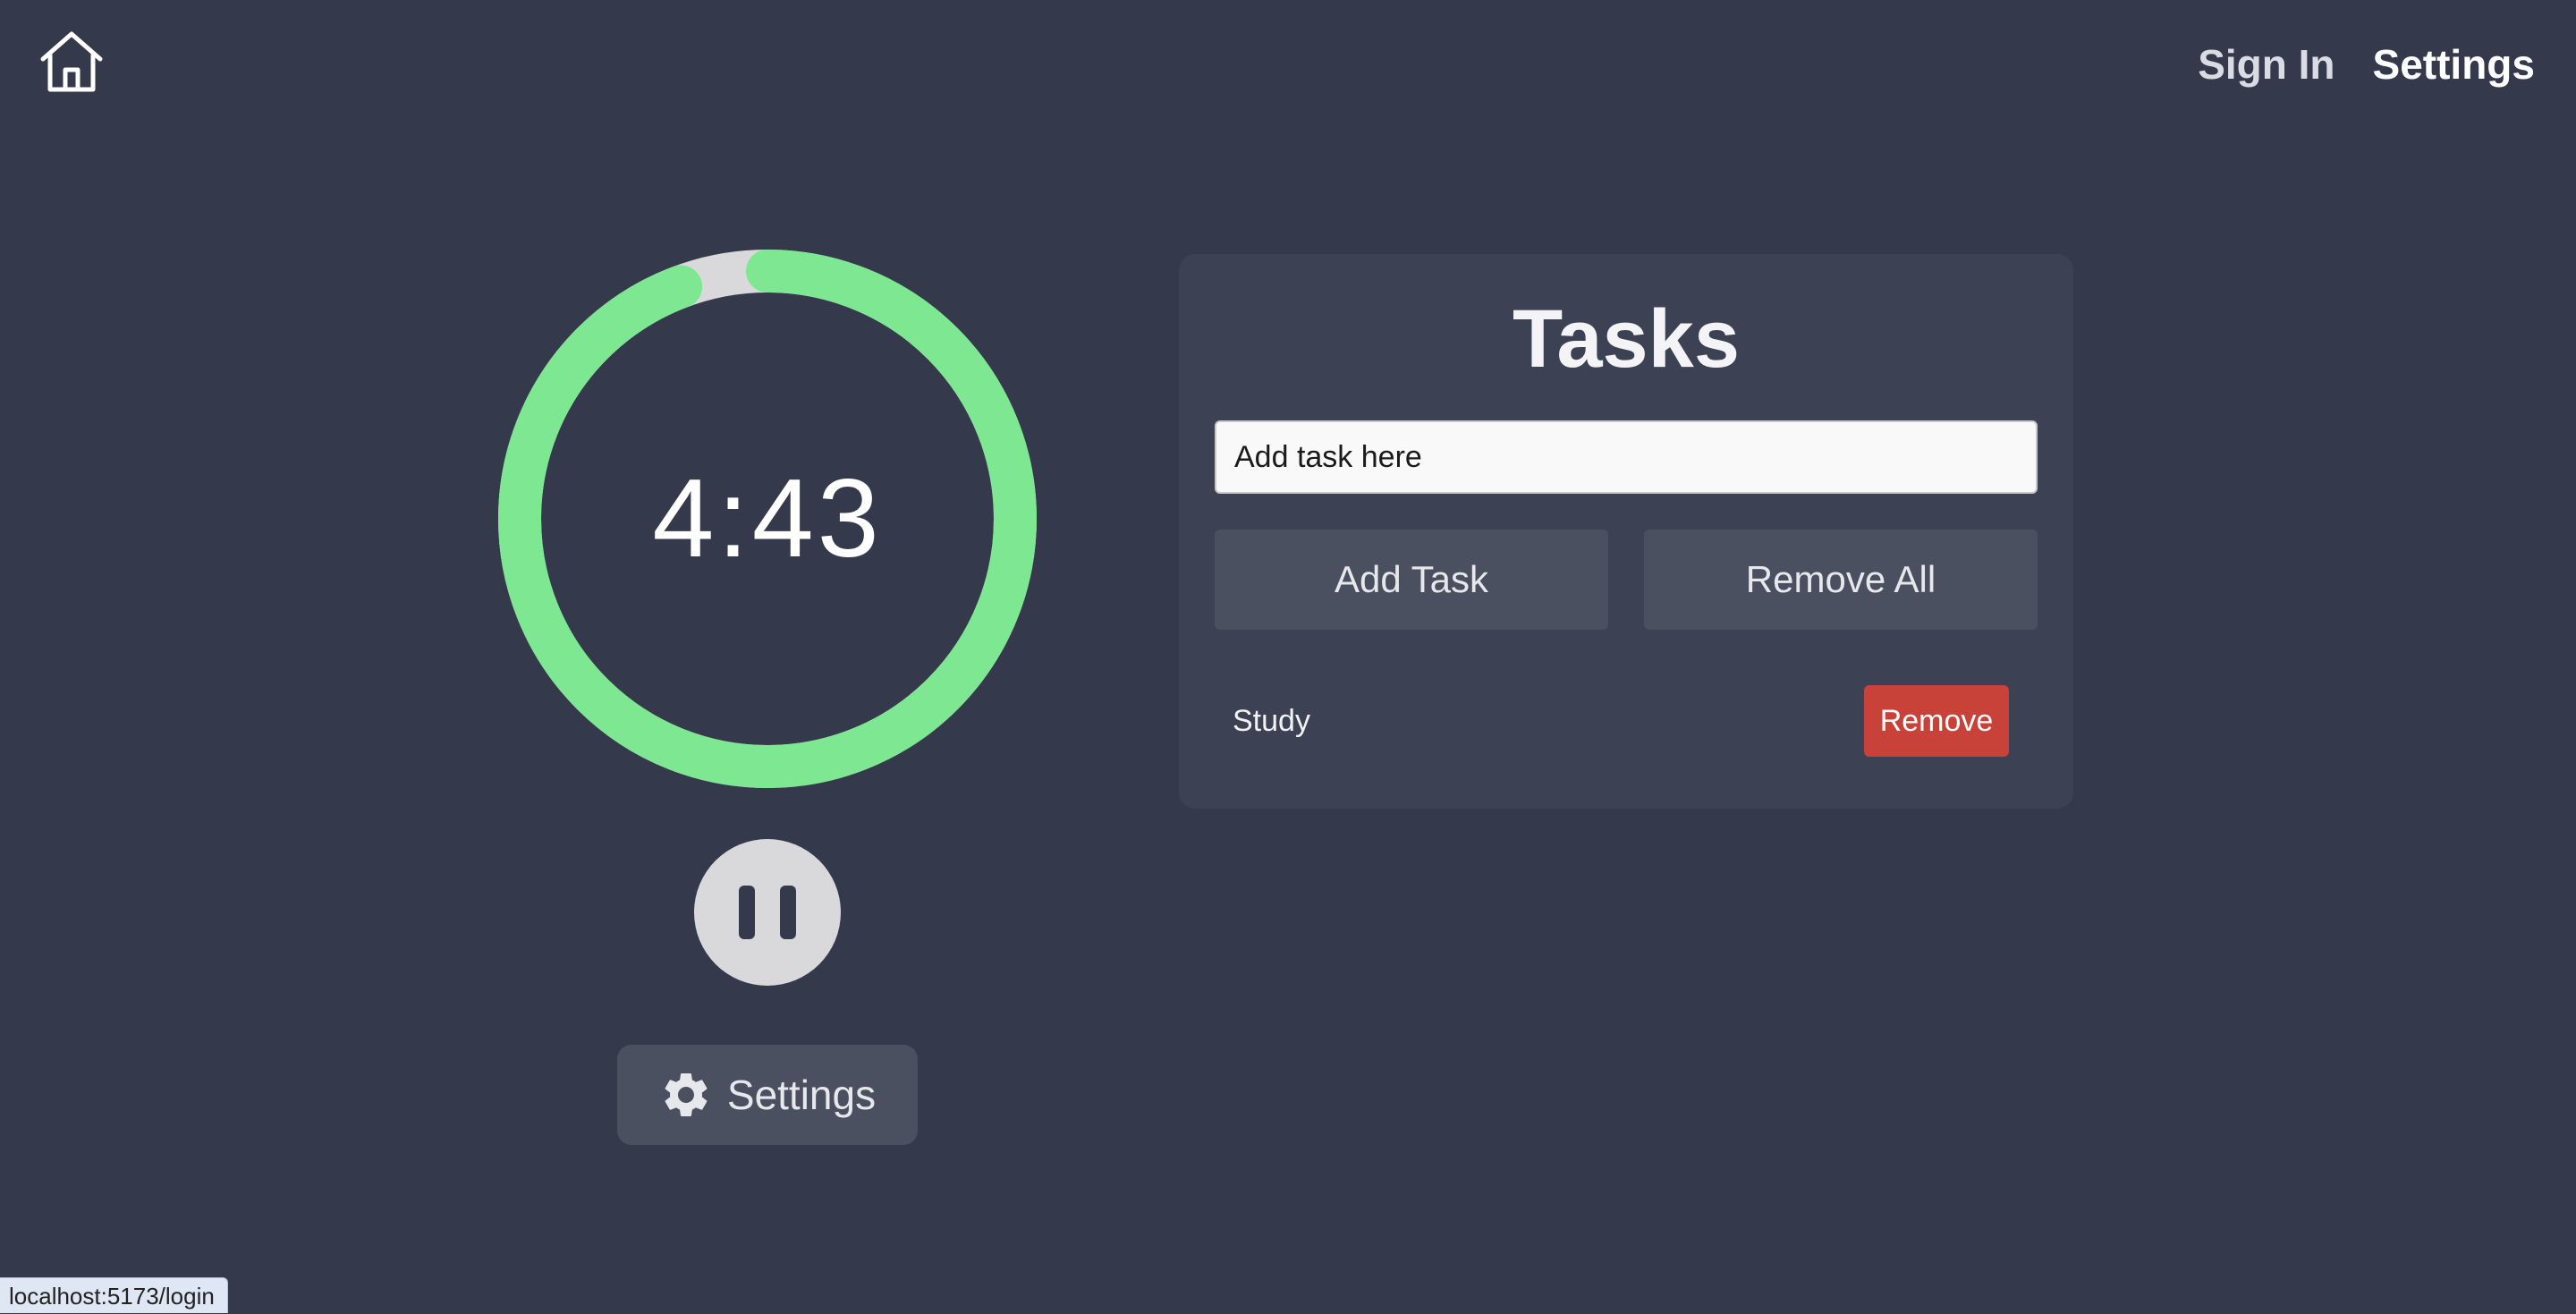  What do you see at coordinates (1936, 721) in the screenshot?
I see `remove-task-button: Remove` at bounding box center [1936, 721].